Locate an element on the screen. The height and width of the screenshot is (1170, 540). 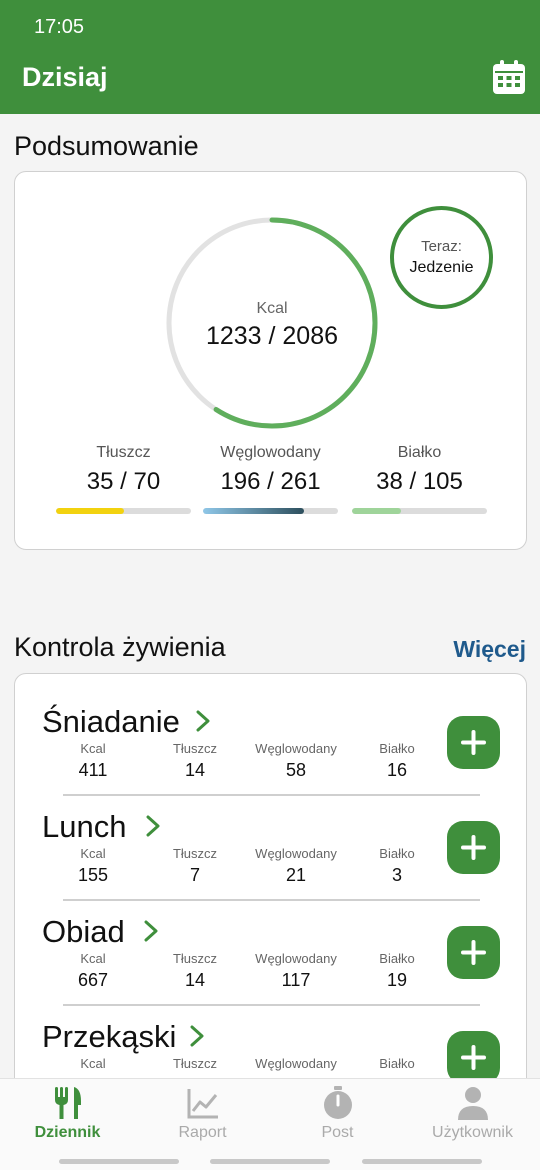
nutrient-kcal: Kcal is located at coordinates (93, 1065).